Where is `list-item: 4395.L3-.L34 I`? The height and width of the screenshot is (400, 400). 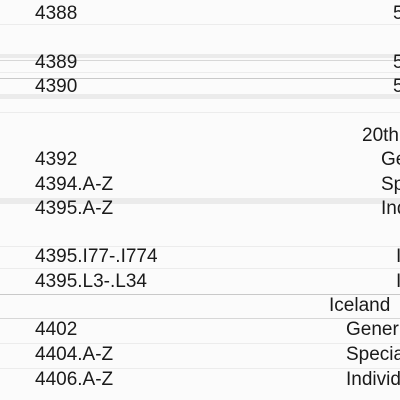 list-item: 4395.L3-.L34 I is located at coordinates (200, 282).